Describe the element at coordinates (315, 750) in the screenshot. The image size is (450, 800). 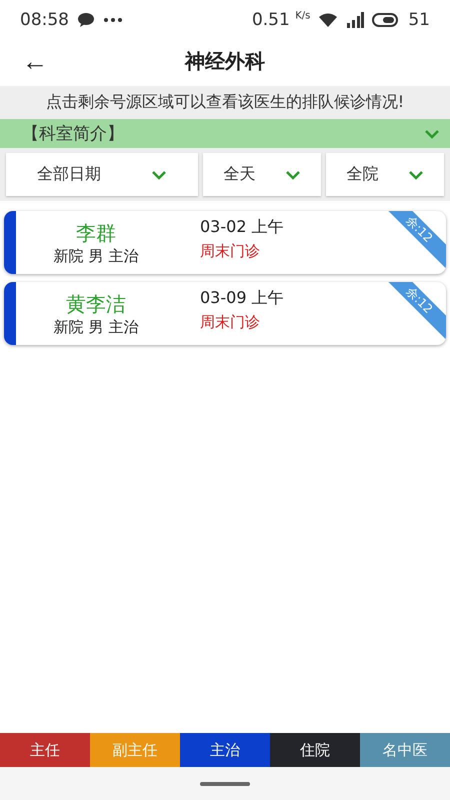
I see `legend-item: 住院` at that location.